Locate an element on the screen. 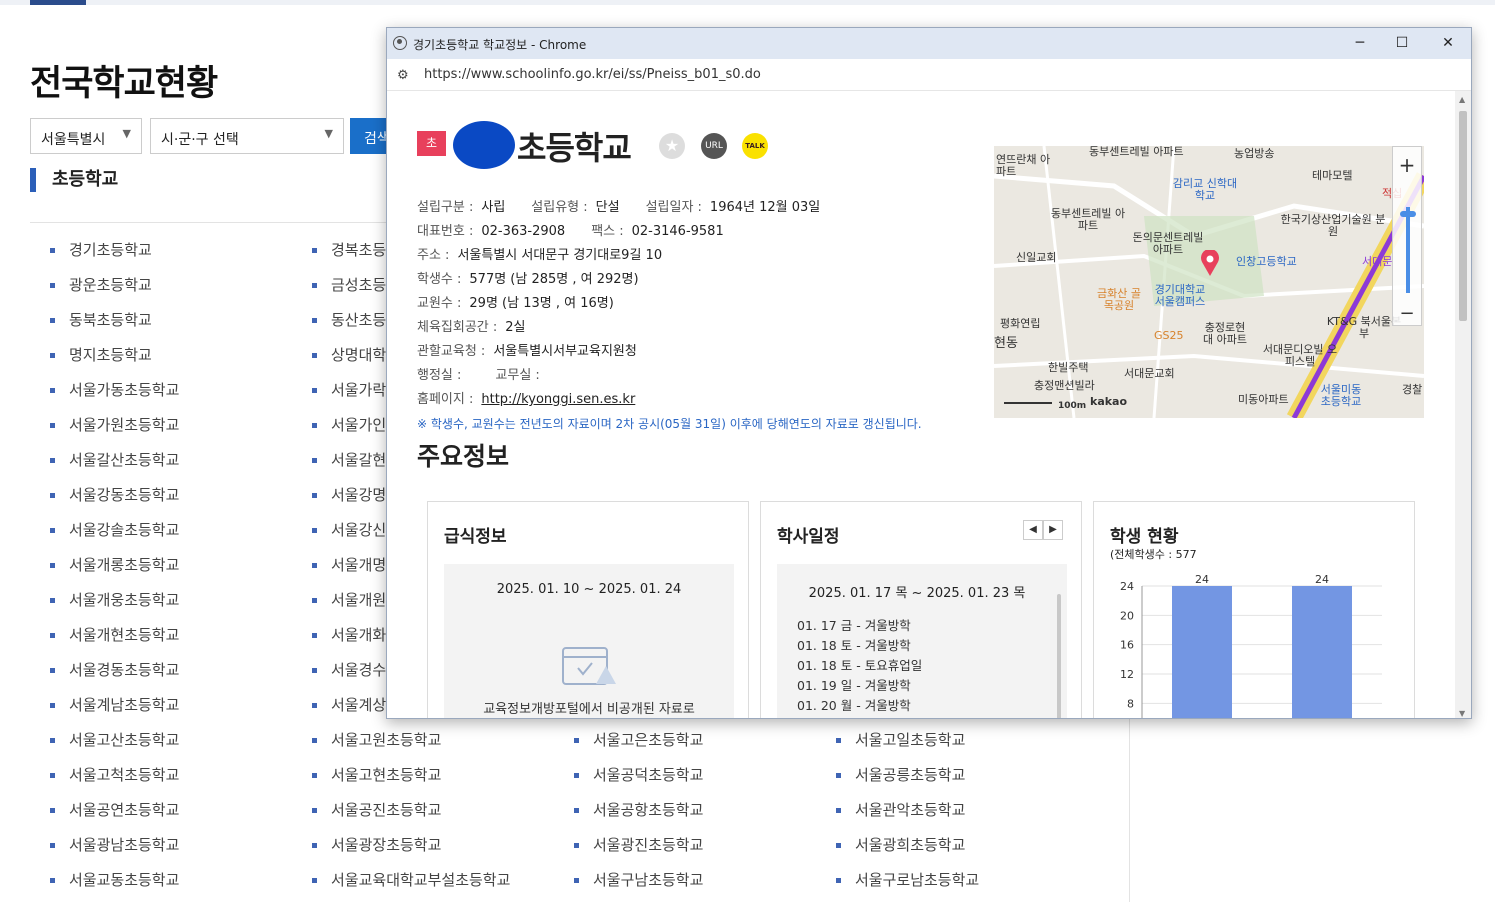  school-name-link: 서울공항초등학교 is located at coordinates (648, 810).